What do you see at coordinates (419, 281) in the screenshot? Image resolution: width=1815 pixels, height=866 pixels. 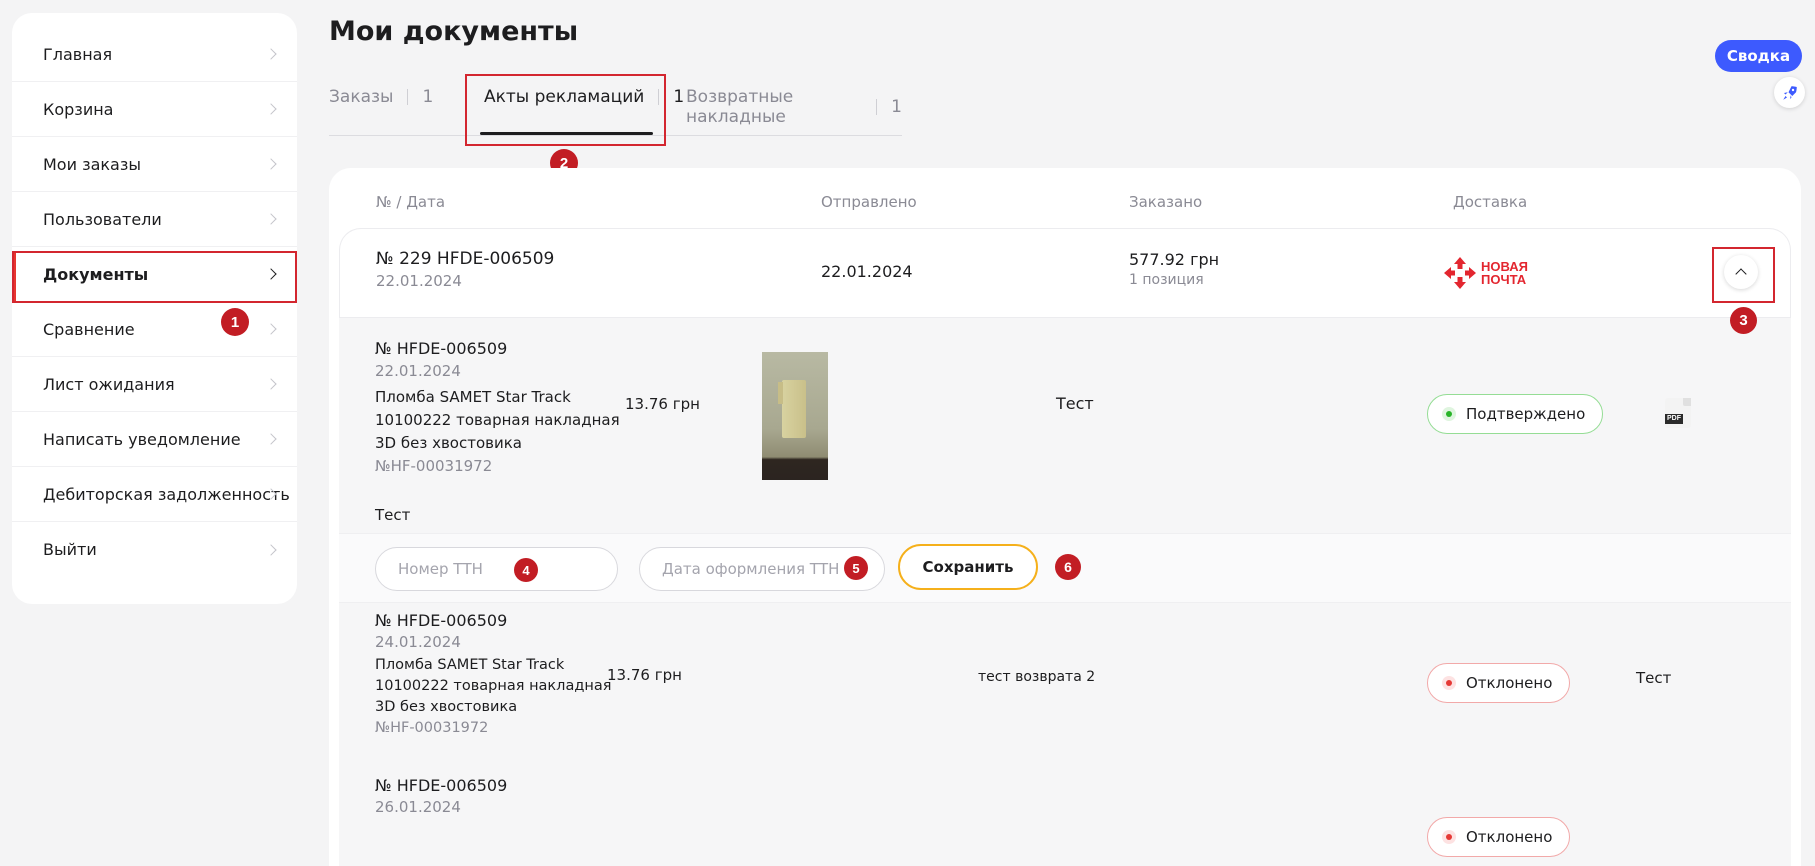 I see `order-date: 22.01.2024` at bounding box center [419, 281].